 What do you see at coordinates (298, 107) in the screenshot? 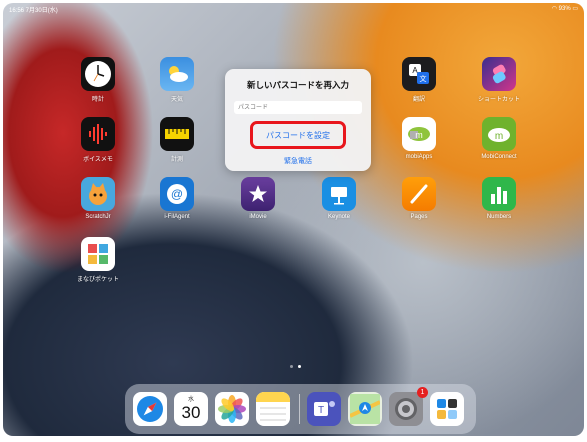
I see `passcode-input` at bounding box center [298, 107].